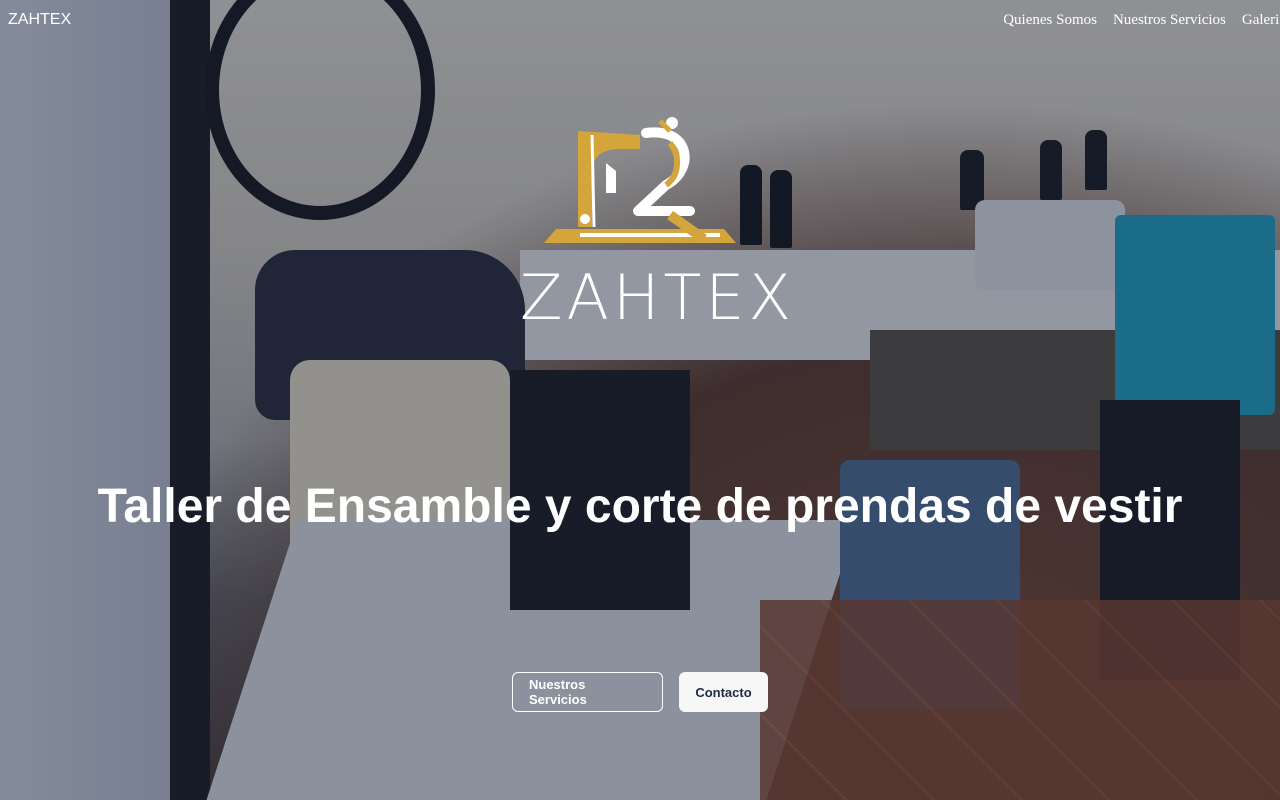  I want to click on nuestros-servicios-button: Nuestros Servicios, so click(587, 692).